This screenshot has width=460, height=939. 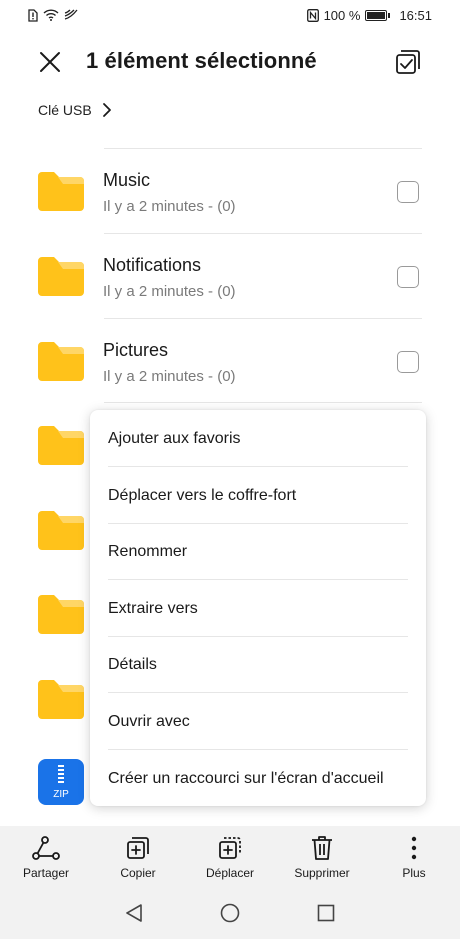 What do you see at coordinates (258, 438) in the screenshot?
I see `menu-item-add-favorites: Ajouter aux favoris` at bounding box center [258, 438].